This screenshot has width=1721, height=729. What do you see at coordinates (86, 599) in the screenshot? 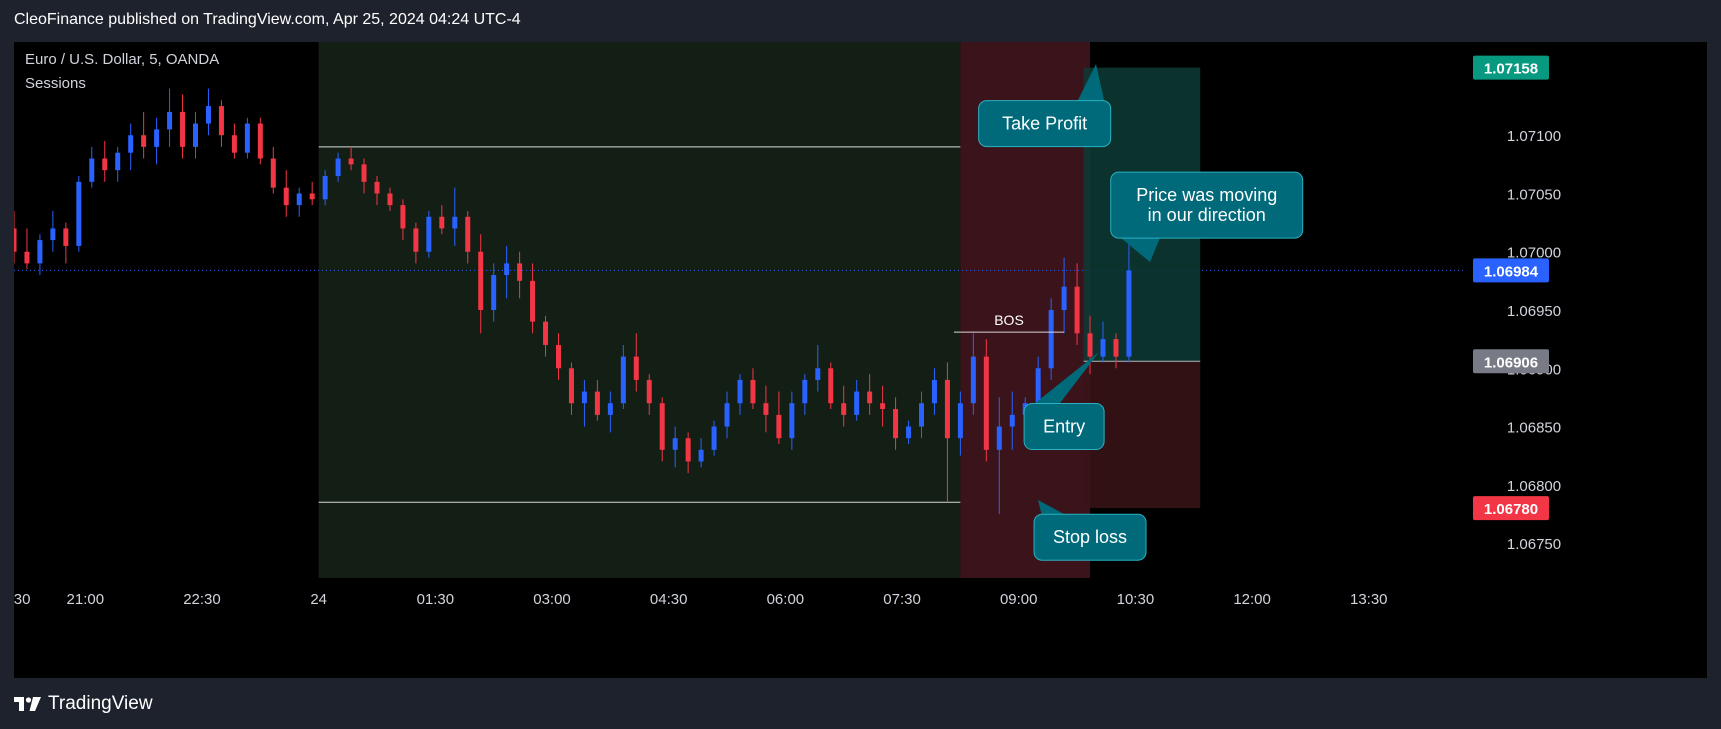
I see `x-tick-label: 21:00` at bounding box center [86, 599].